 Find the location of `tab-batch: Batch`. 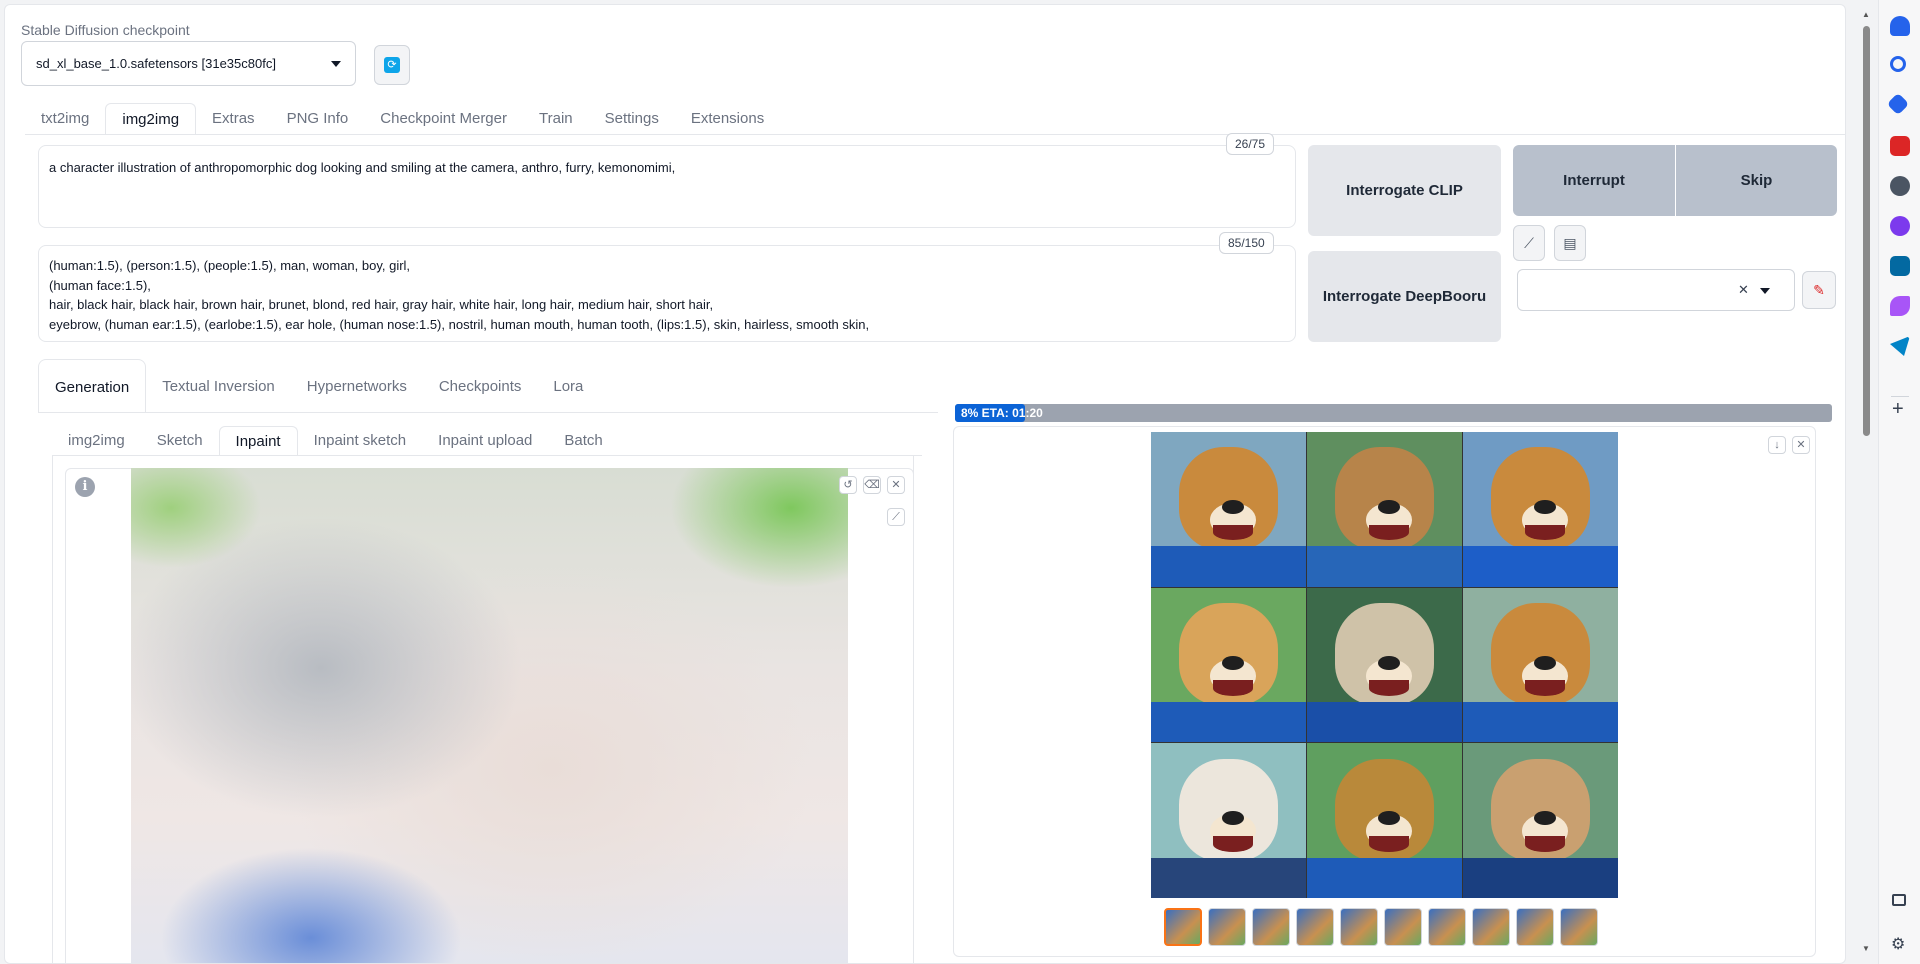

tab-batch: Batch is located at coordinates (583, 441).